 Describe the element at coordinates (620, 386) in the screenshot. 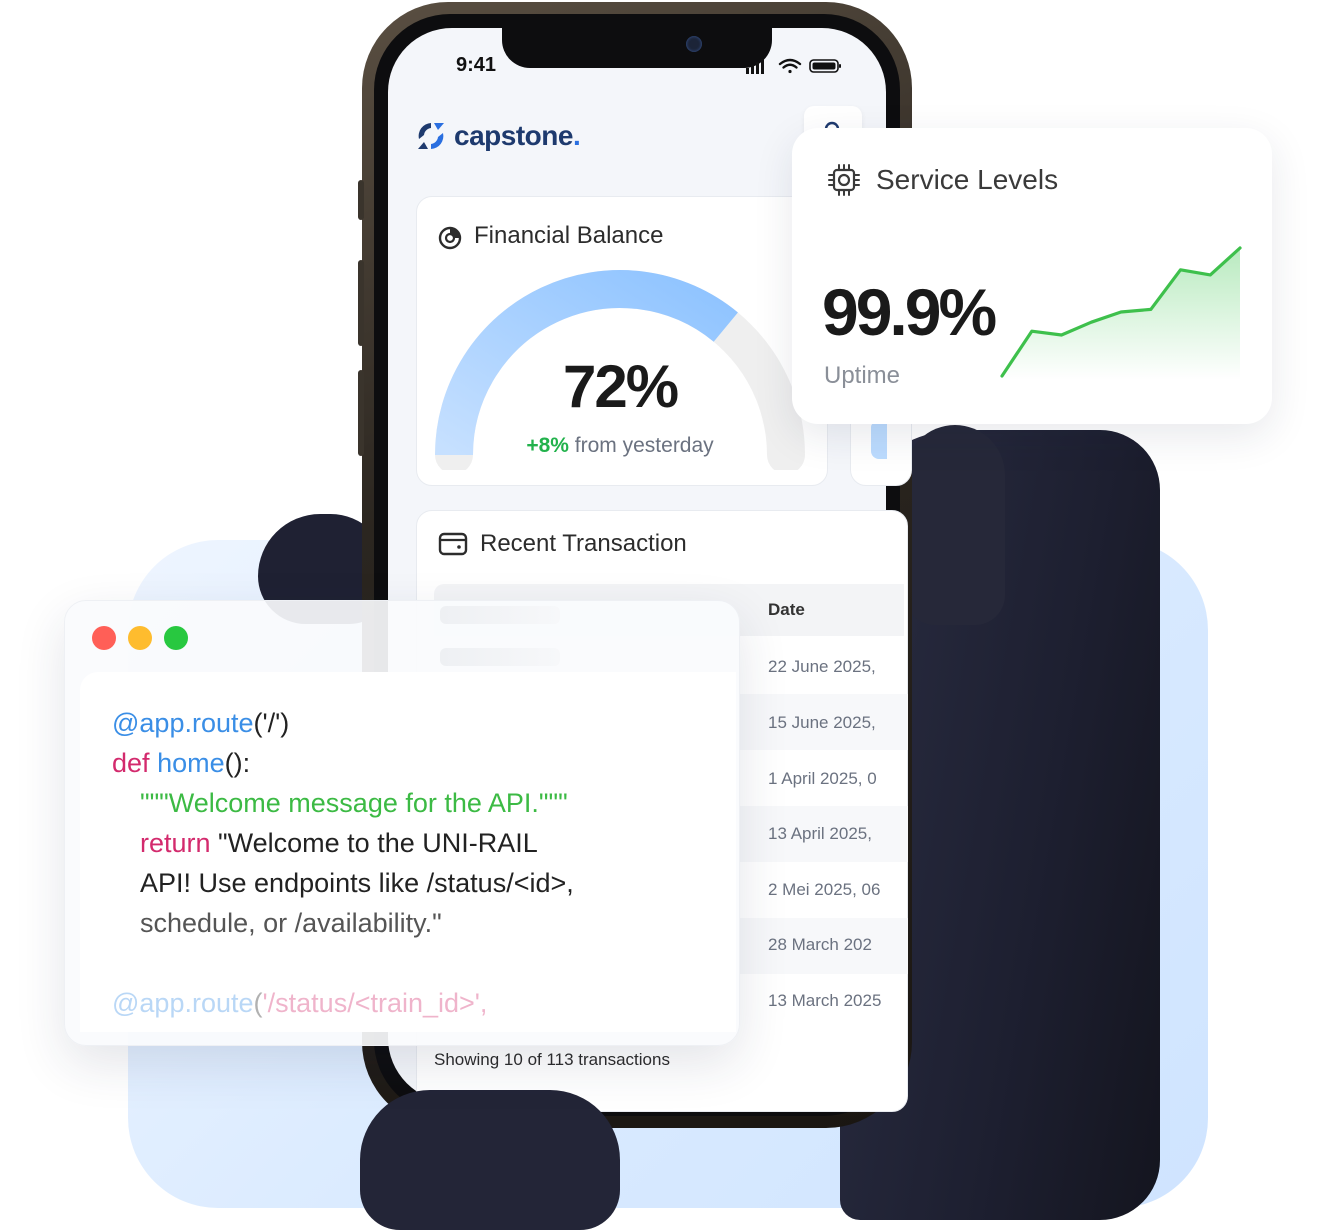

I see `financial-value: 72%` at that location.